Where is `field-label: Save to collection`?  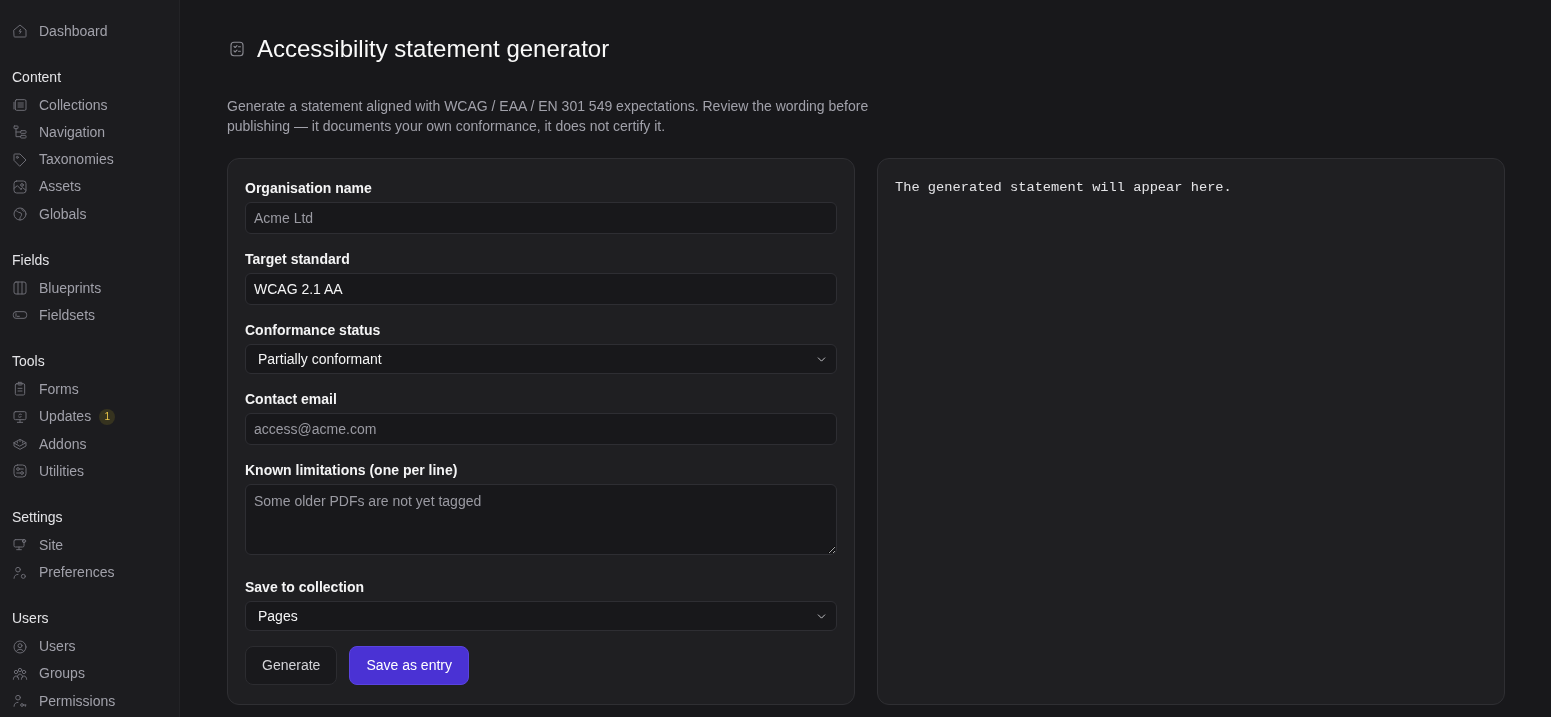 field-label: Save to collection is located at coordinates (305, 587).